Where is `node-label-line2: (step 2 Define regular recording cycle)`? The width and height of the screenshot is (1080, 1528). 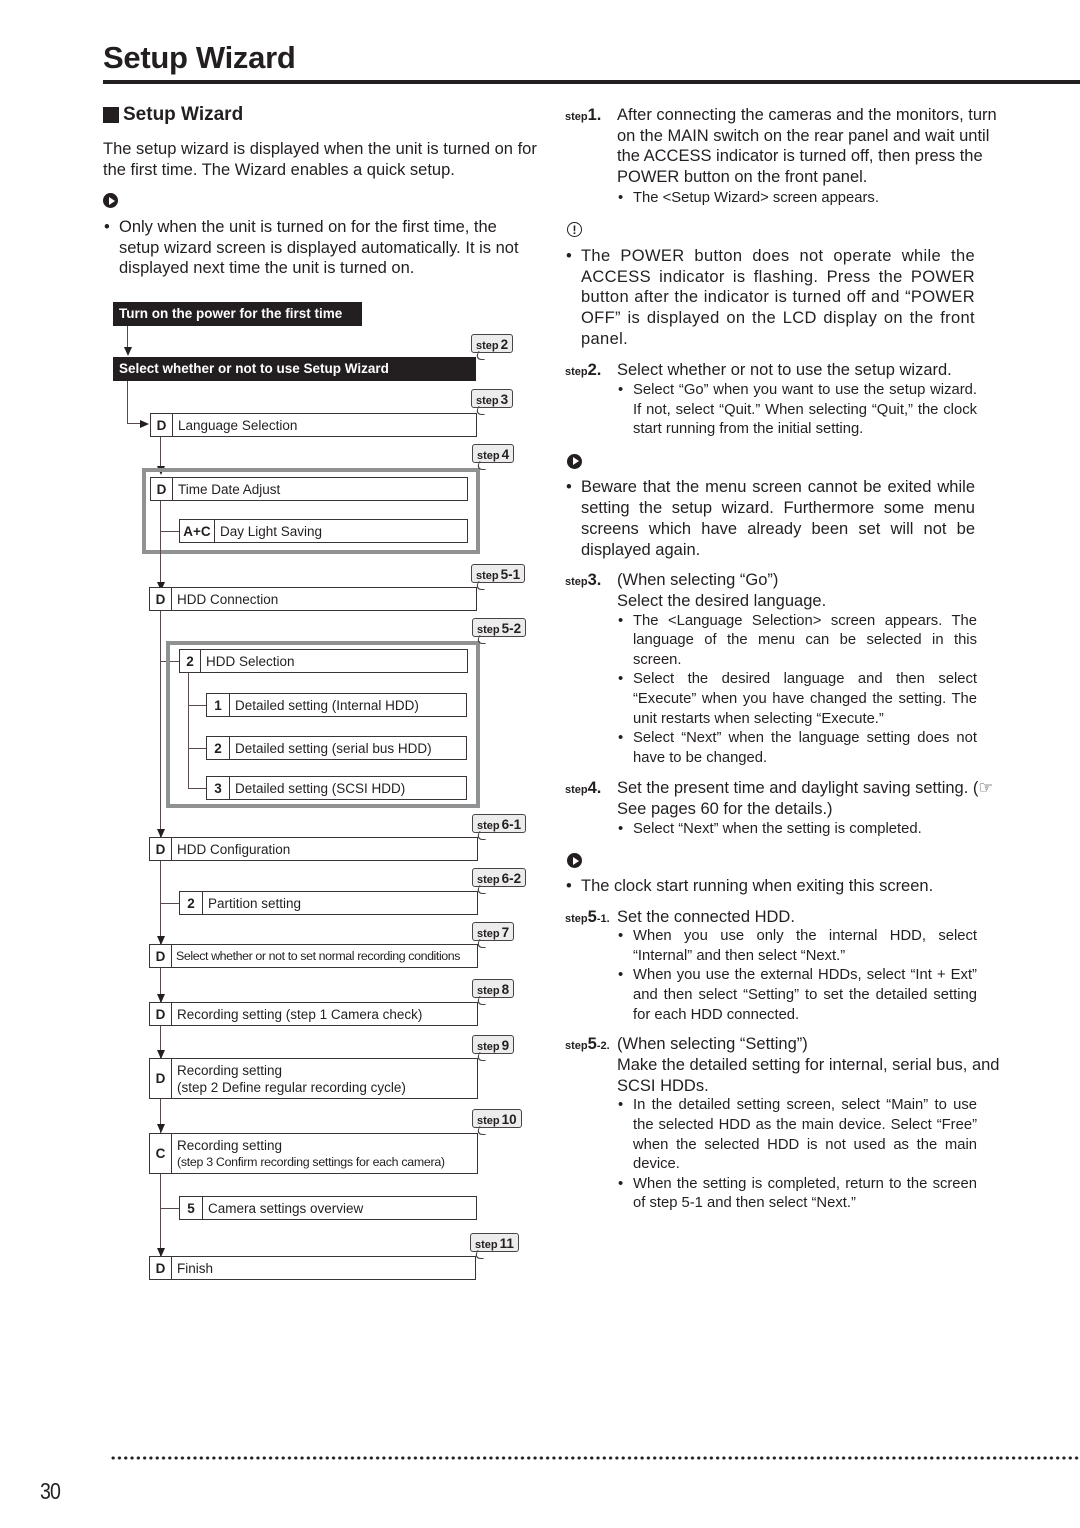 node-label-line2: (step 2 Define regular recording cycle) is located at coordinates (291, 1087).